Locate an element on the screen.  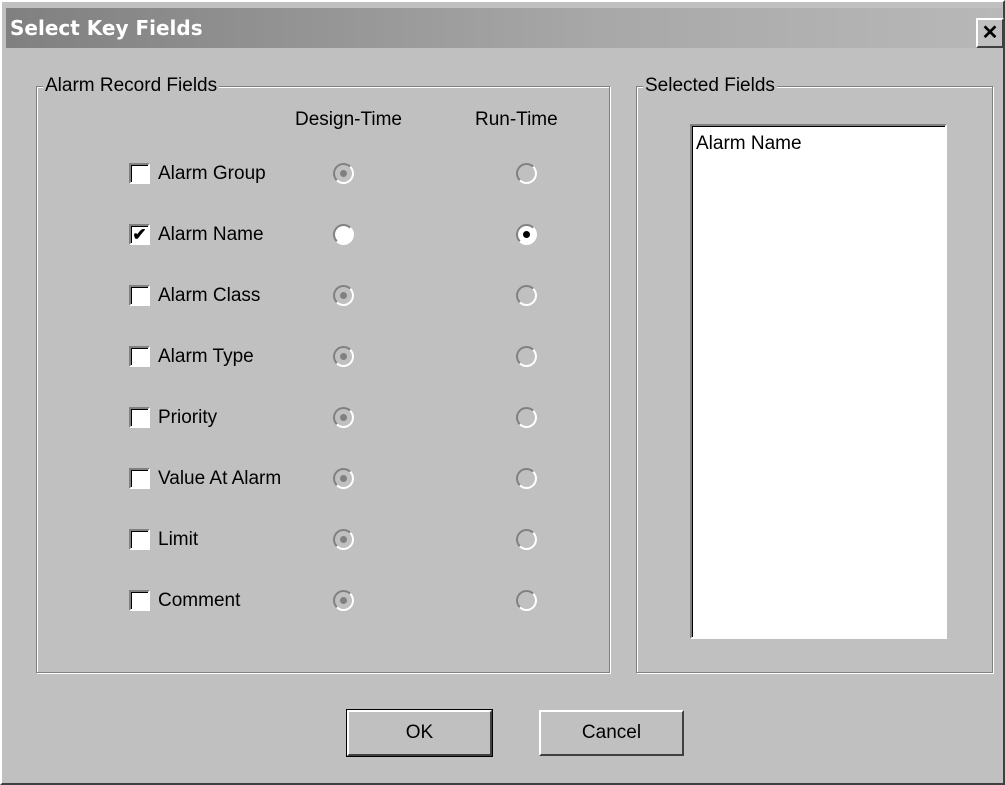
field-row: Limit is located at coordinates (323, 549).